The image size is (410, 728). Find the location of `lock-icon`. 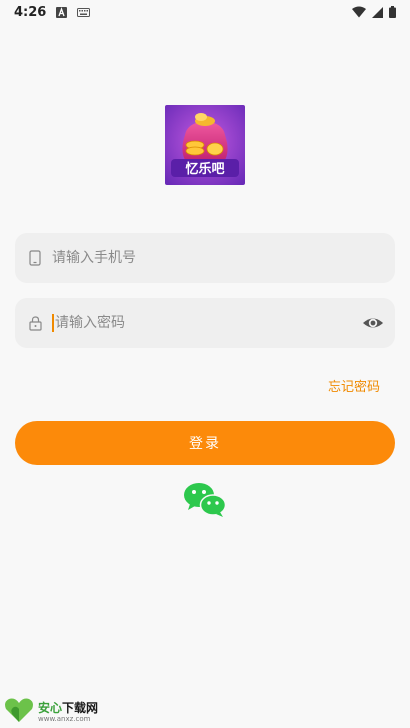

lock-icon is located at coordinates (35, 323).